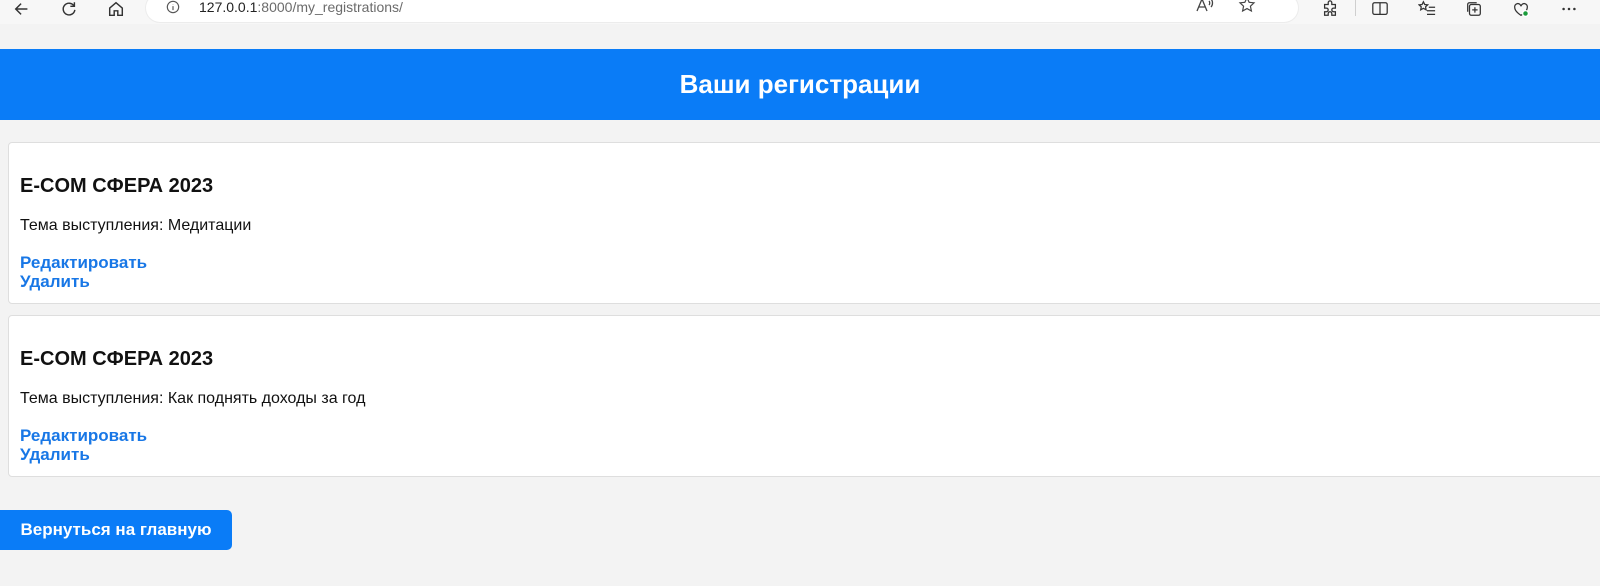 The height and width of the screenshot is (586, 1600). What do you see at coordinates (347, 7) in the screenshot?
I see `url-path: /my_registrations/` at bounding box center [347, 7].